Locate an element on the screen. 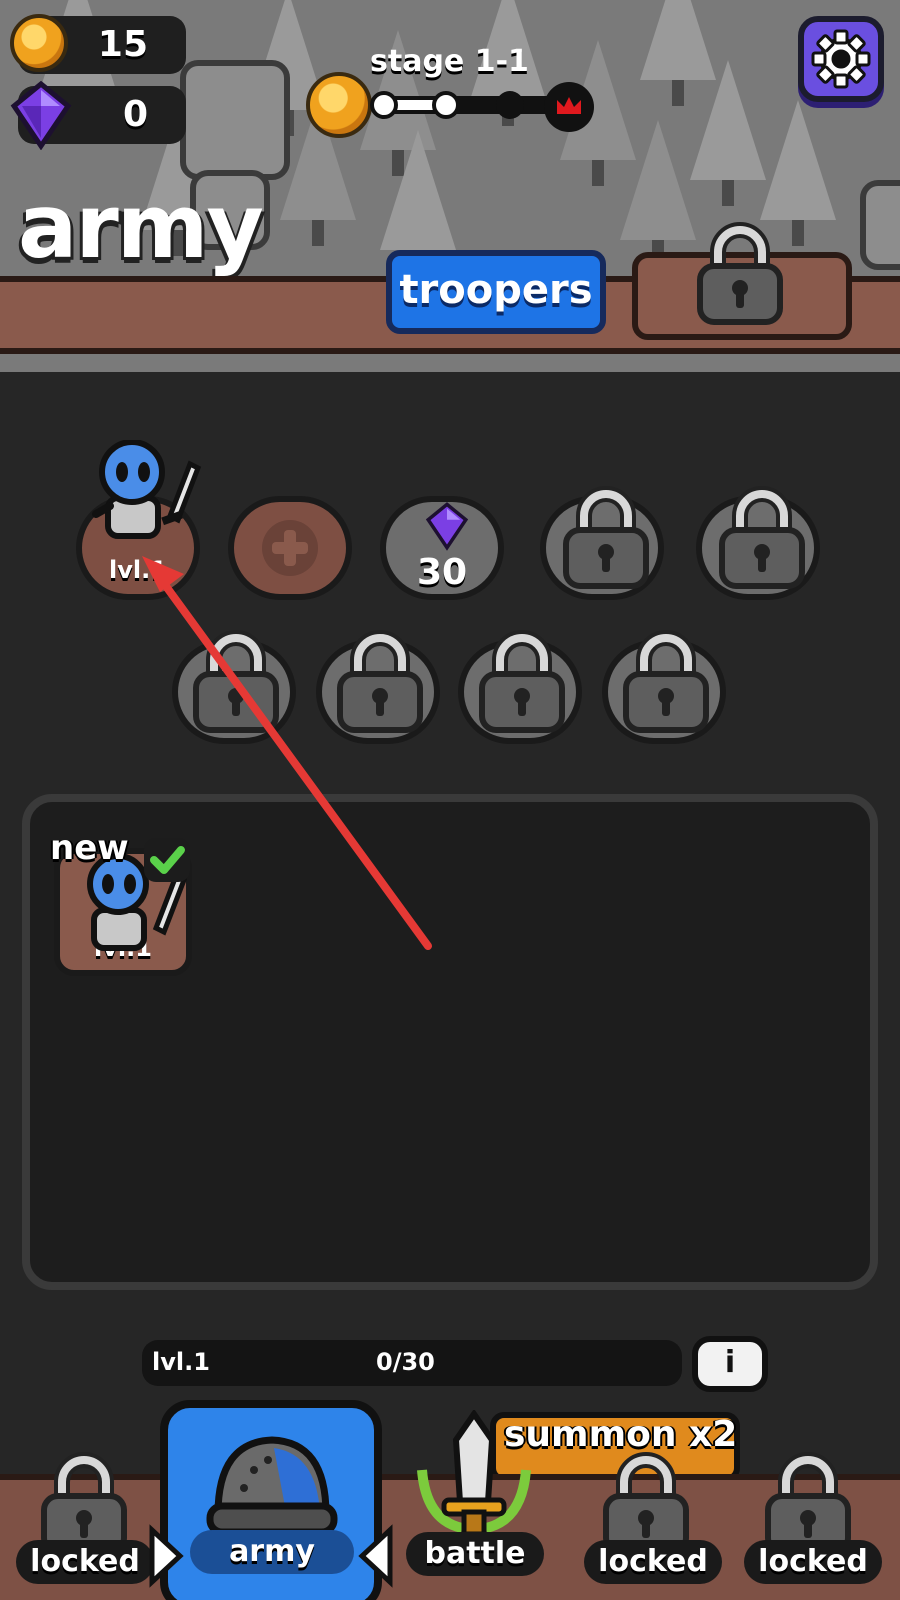 This screenshot has height=1600, width=900. stage-coin-icon is located at coordinates (339, 105).